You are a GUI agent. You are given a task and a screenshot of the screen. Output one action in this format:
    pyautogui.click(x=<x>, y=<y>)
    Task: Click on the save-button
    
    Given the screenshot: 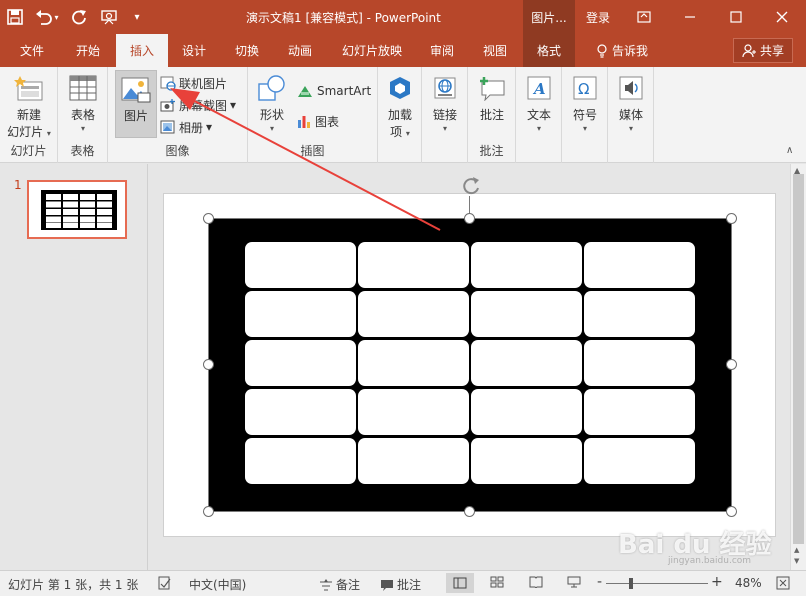 What is the action you would take?
    pyautogui.click(x=15, y=17)
    